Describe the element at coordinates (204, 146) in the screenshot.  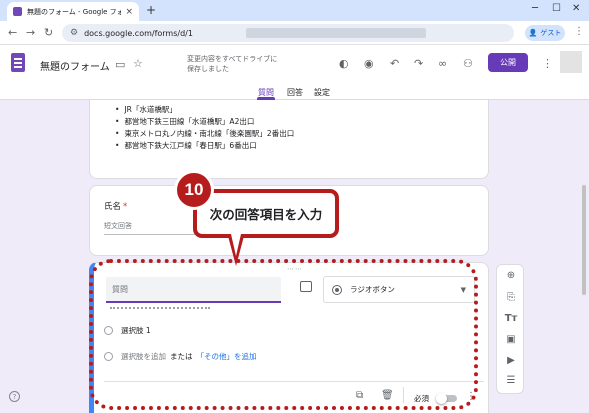
I see `list-item: 都営地下鉄大江戸線「春日駅」6番出口` at that location.